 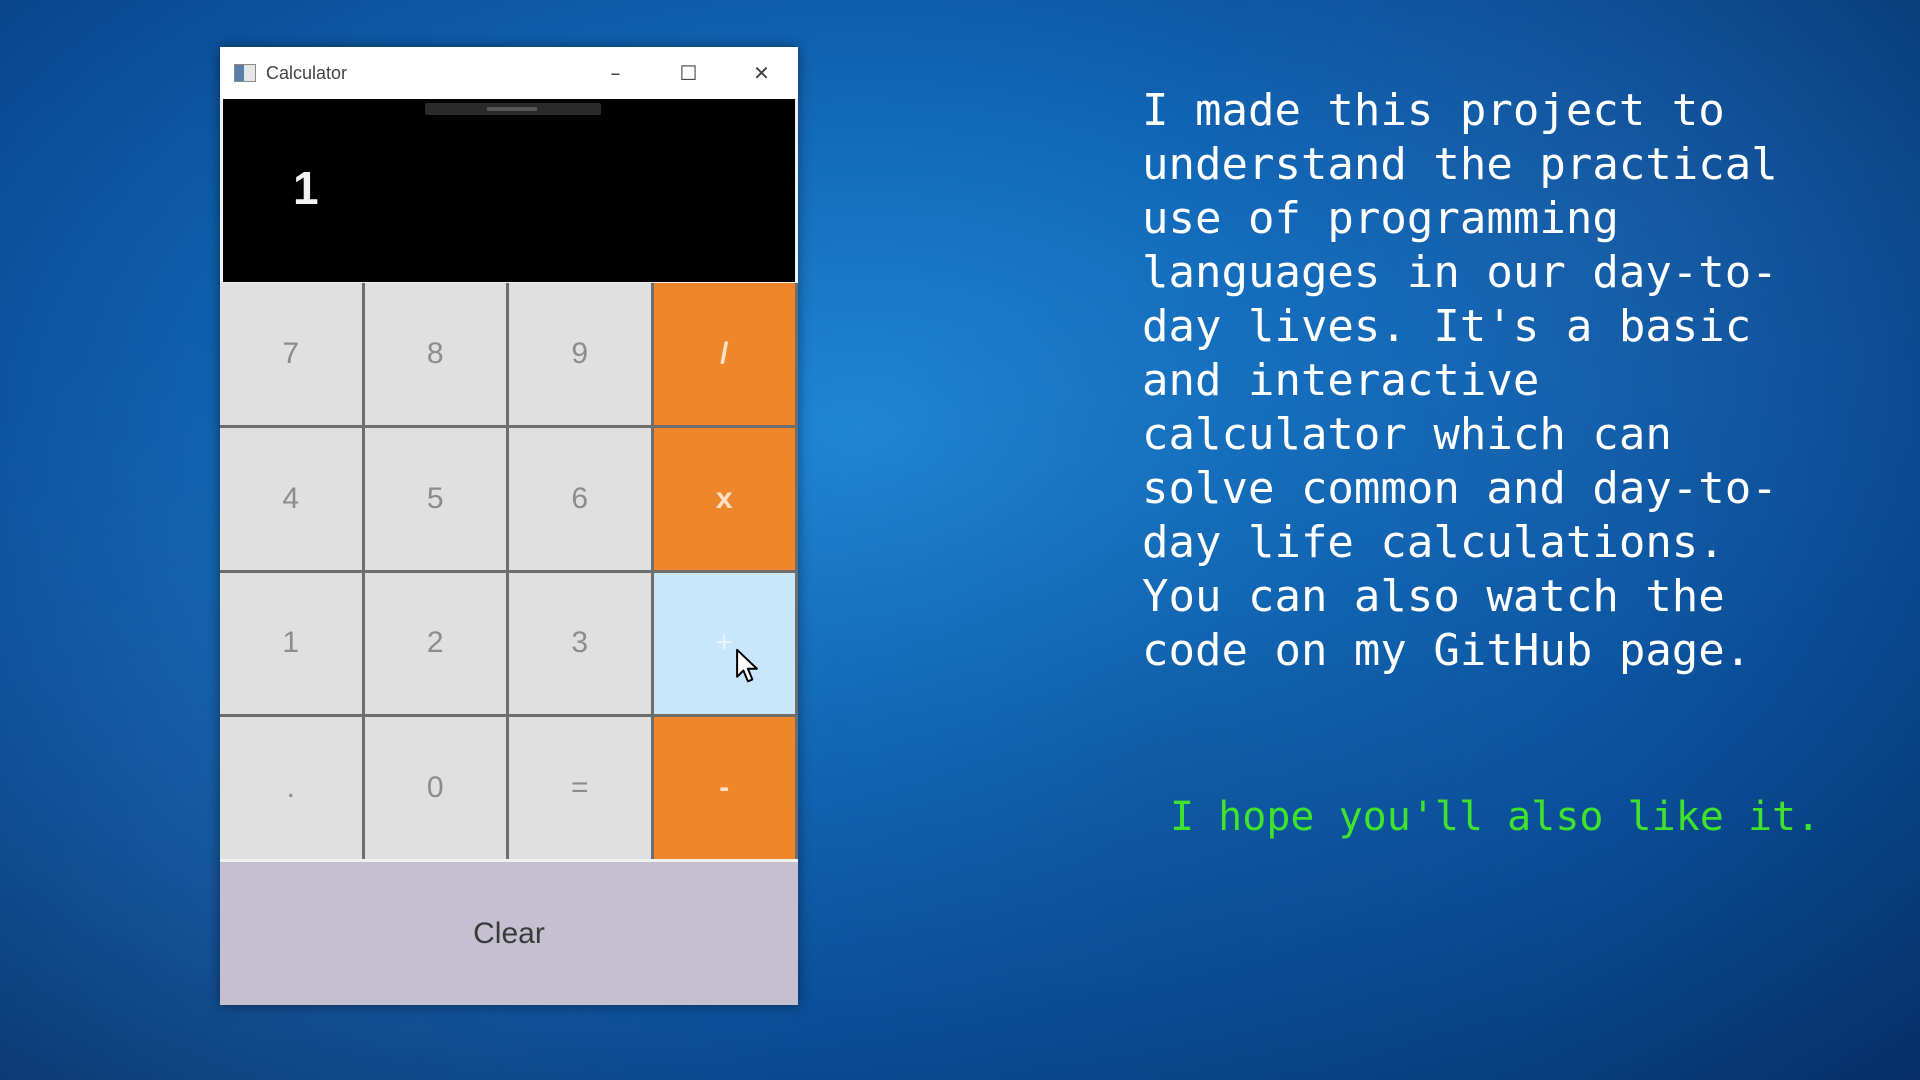 I want to click on key-8: 8, so click(x=435, y=354).